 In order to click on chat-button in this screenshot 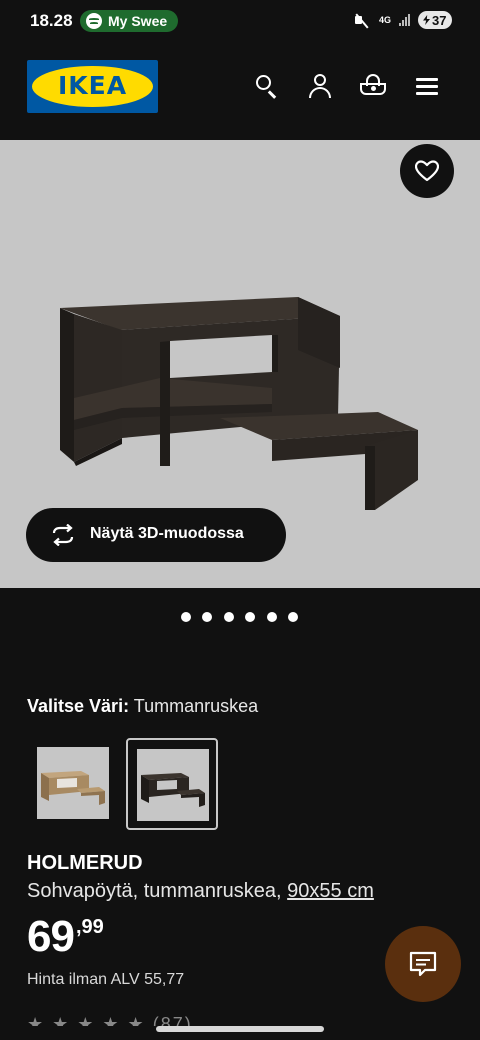, I will do `click(423, 964)`.